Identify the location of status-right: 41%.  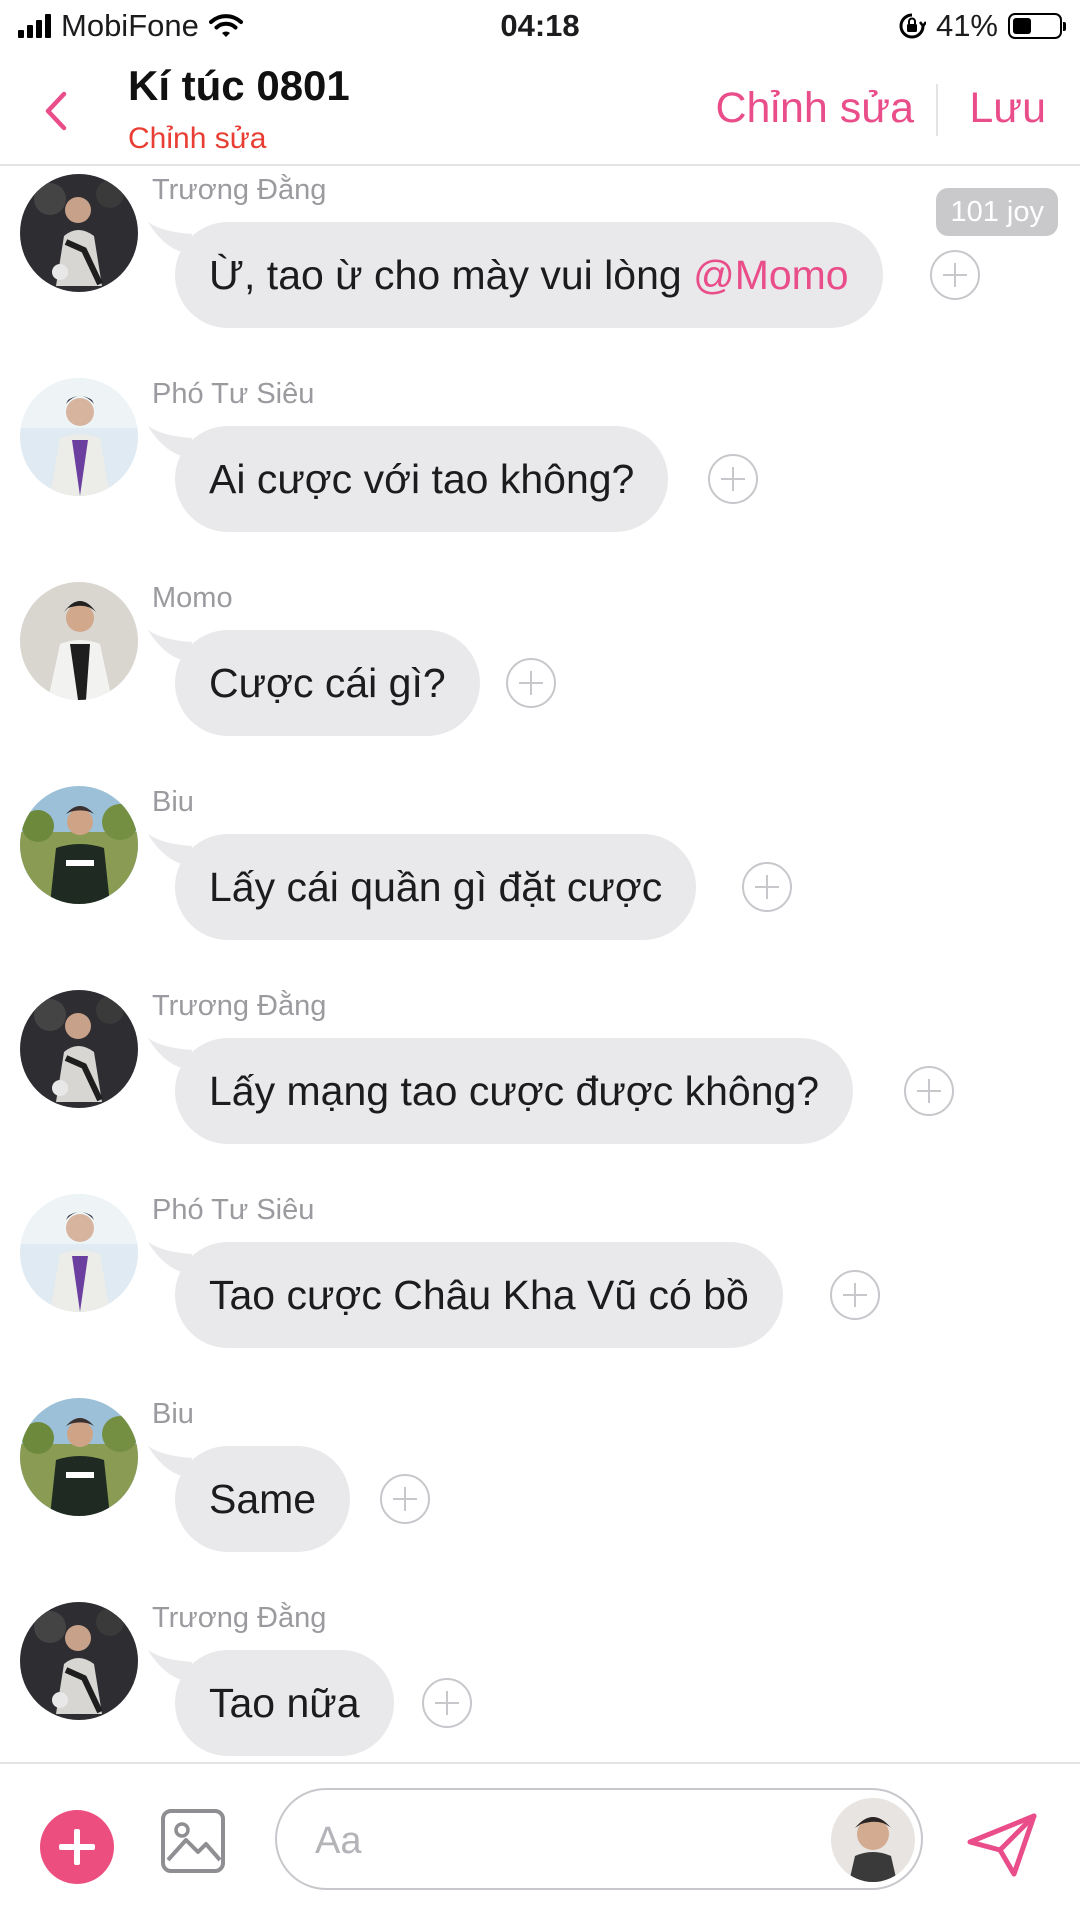
(982, 26).